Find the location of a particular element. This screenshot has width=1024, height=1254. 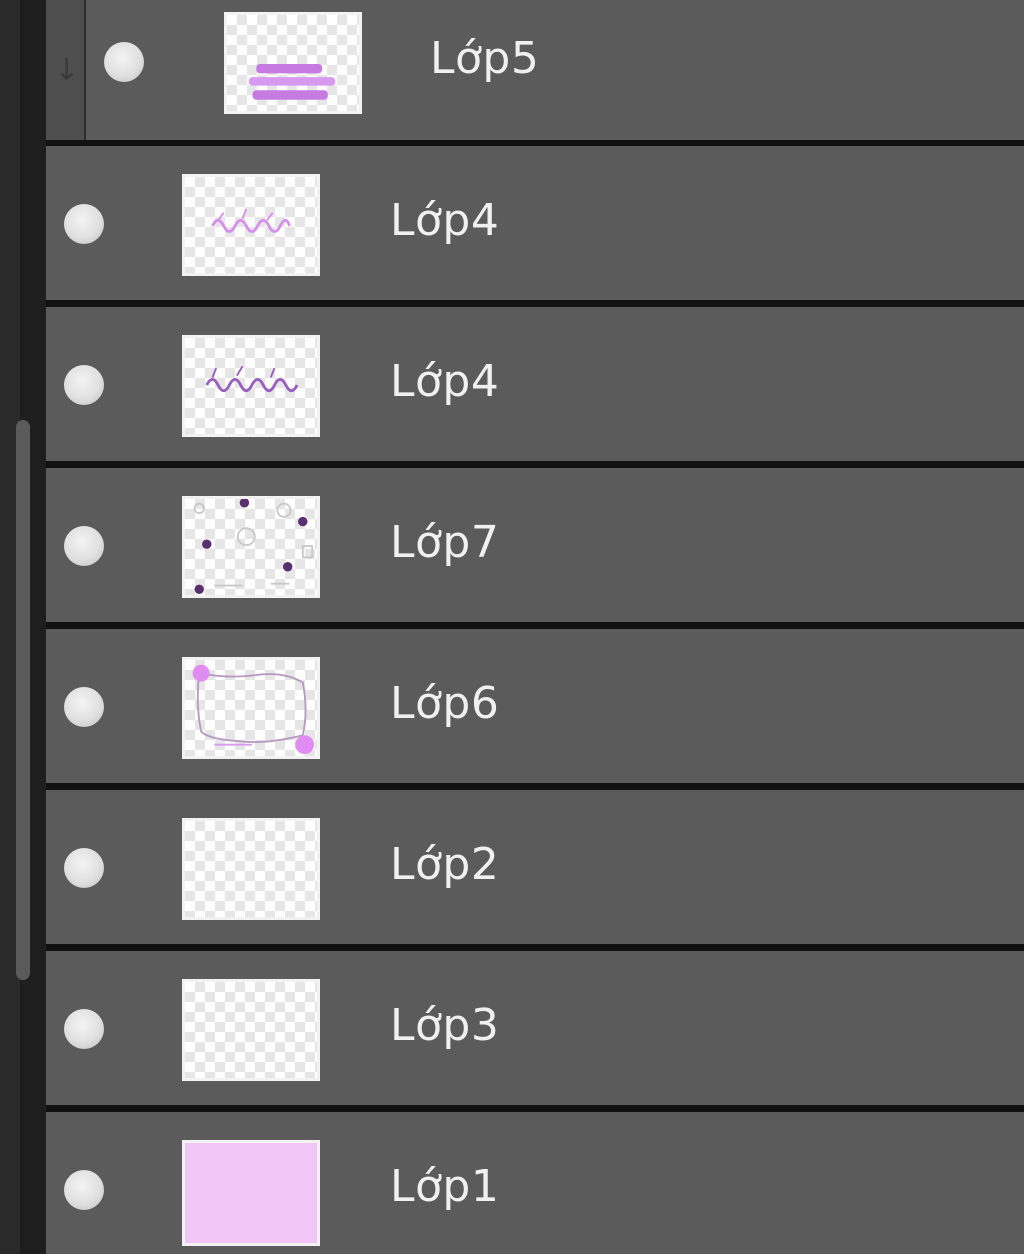

layer-row: Lớp3 is located at coordinates (535, 1028).